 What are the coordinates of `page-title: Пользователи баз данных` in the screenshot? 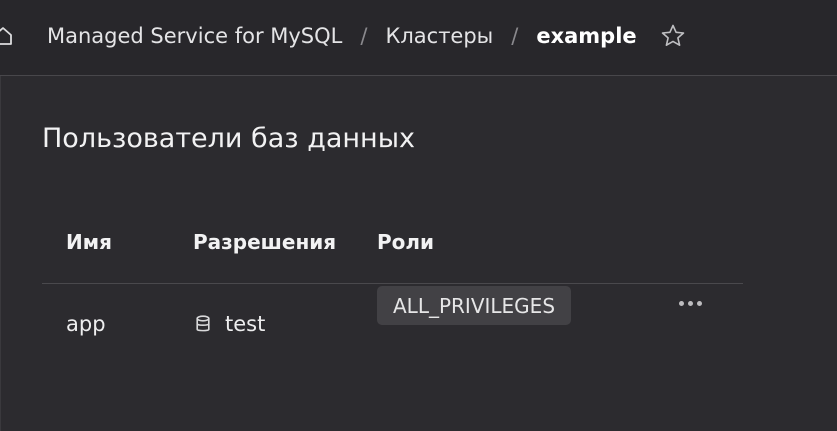 It's located at (229, 138).